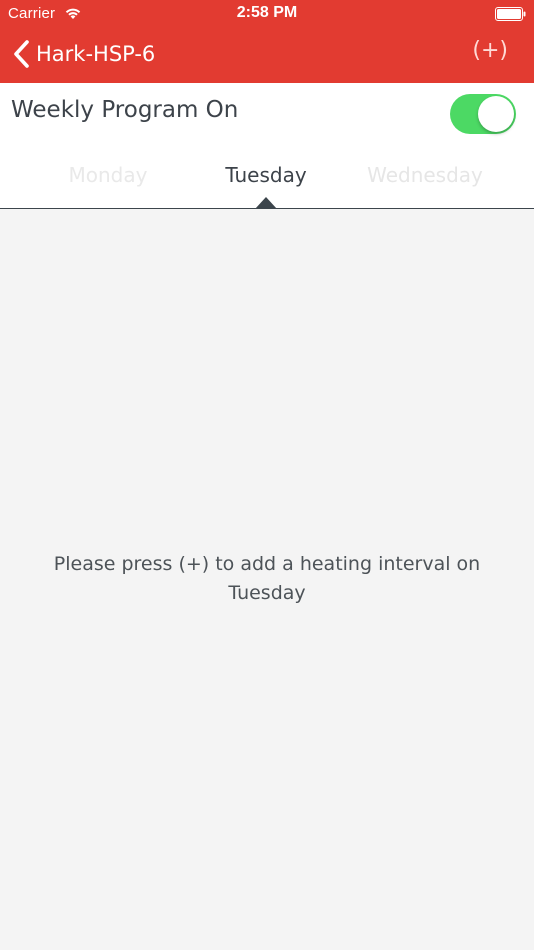 This screenshot has height=950, width=534. Describe the element at coordinates (266, 203) in the screenshot. I see `selected-day-indicator` at that location.